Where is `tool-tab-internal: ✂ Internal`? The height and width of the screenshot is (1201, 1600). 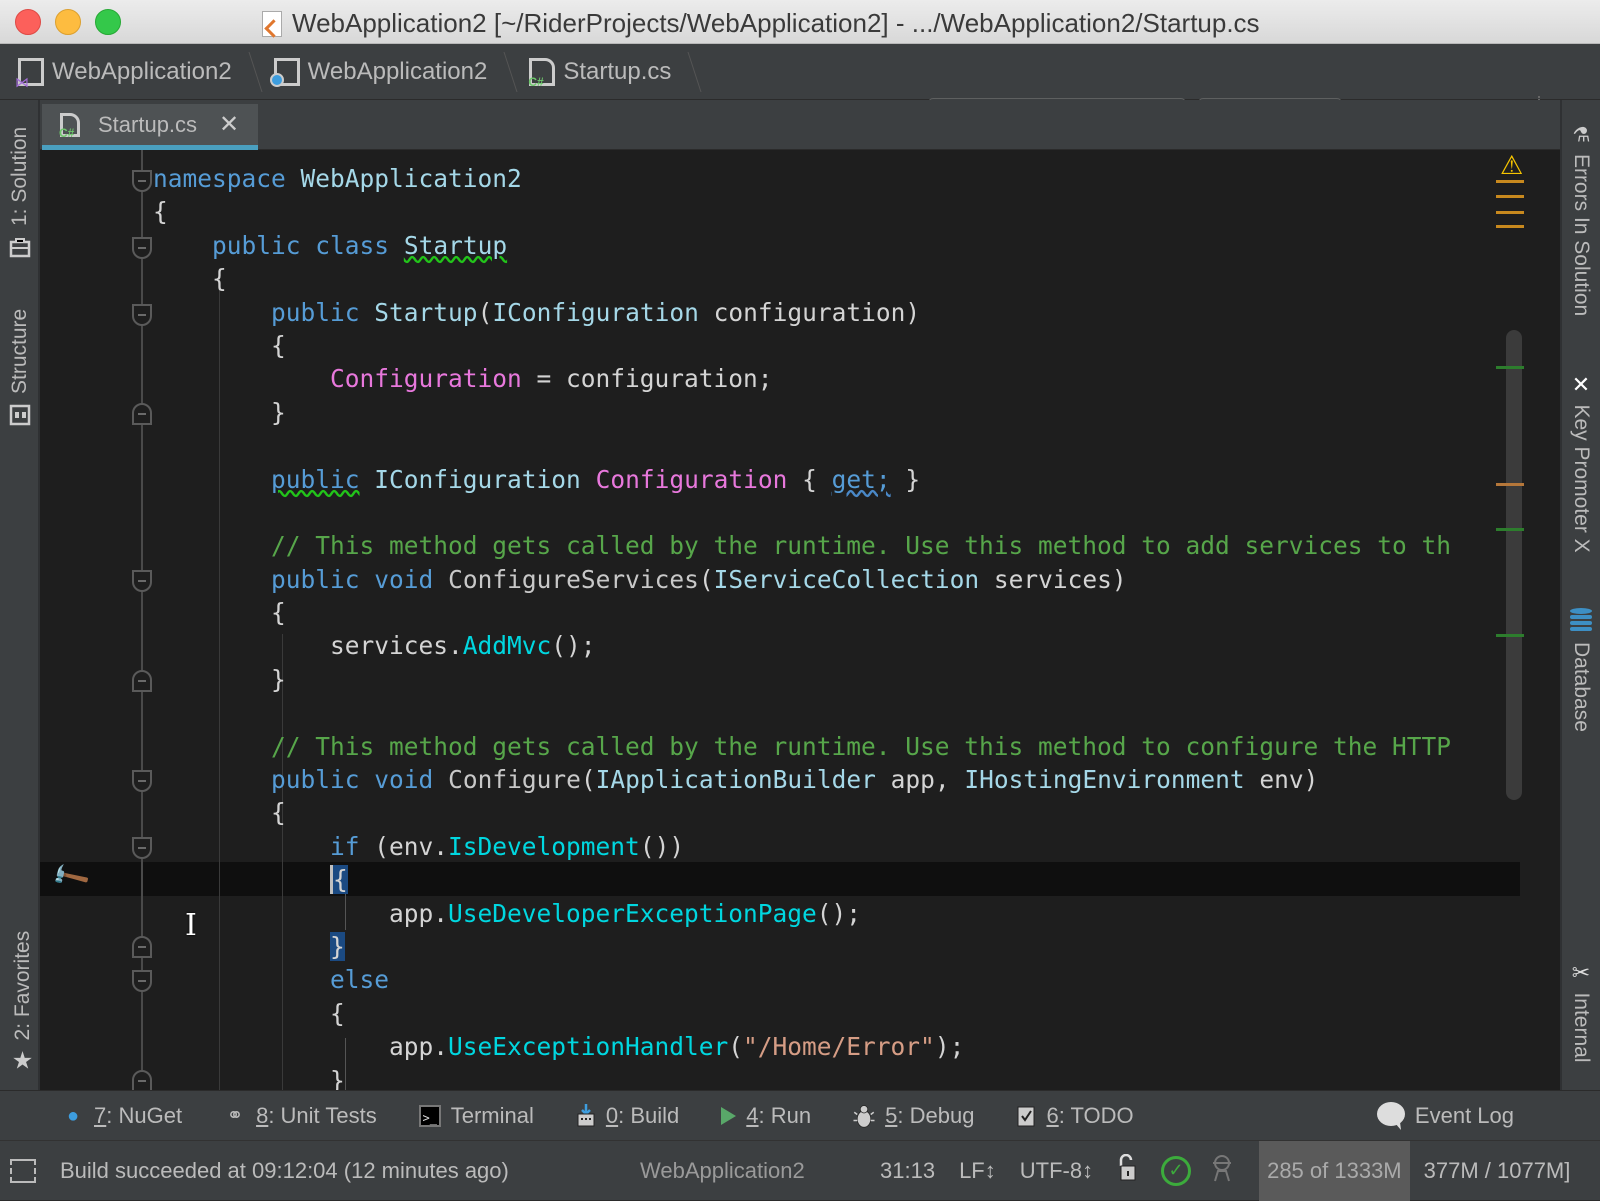
tool-tab-internal: ✂ Internal is located at coordinates (1581, 1011).